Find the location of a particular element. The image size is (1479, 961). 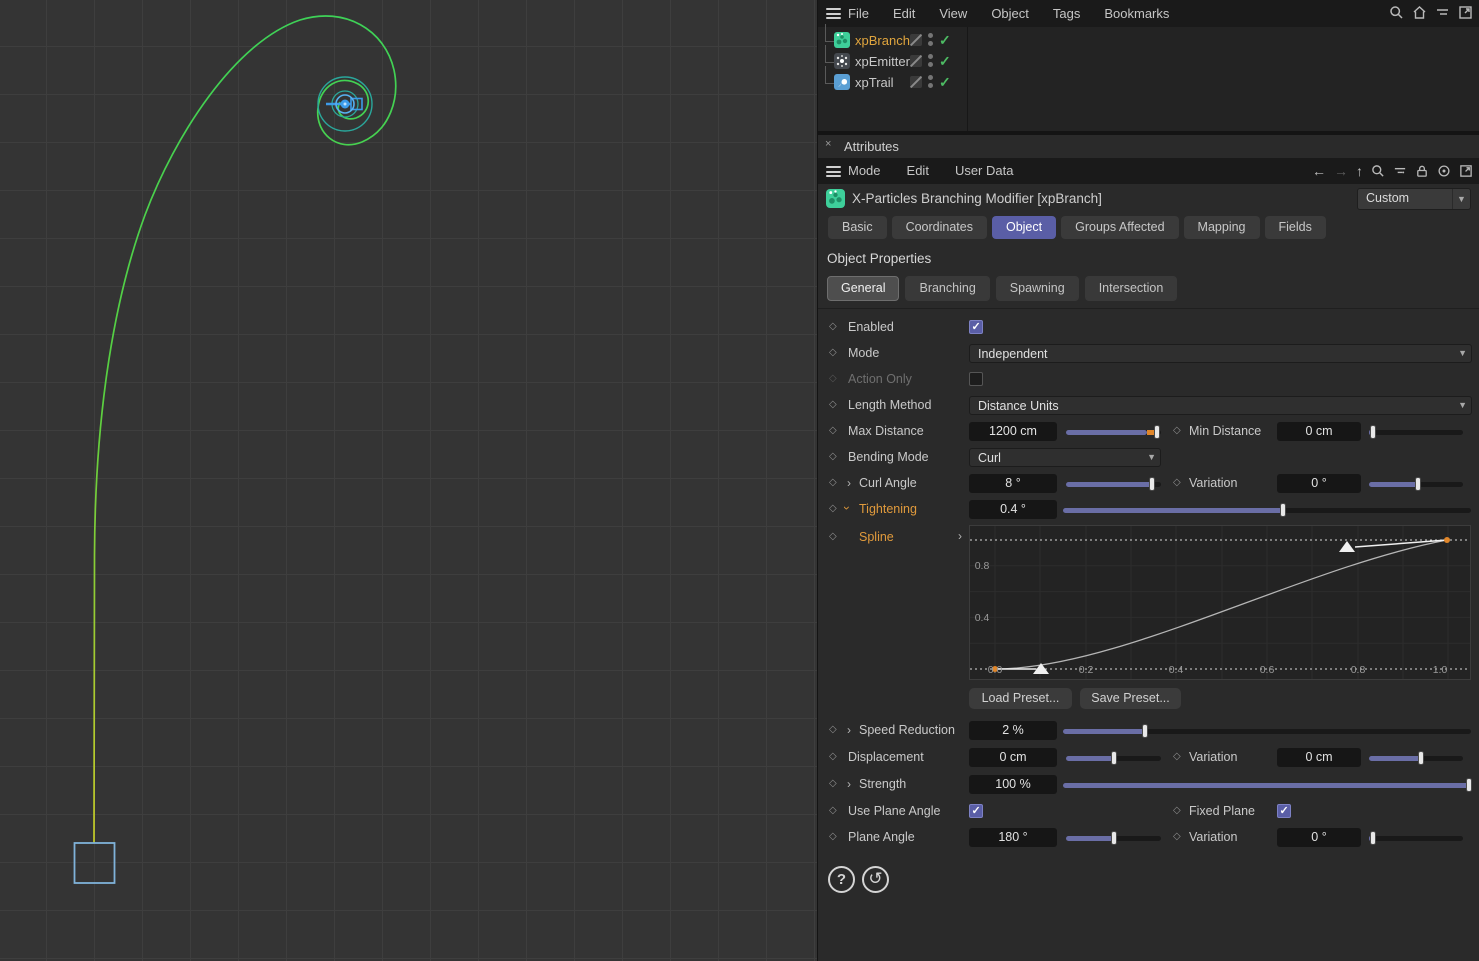

menu-bookmarks: Bookmarks is located at coordinates (1136, 13).